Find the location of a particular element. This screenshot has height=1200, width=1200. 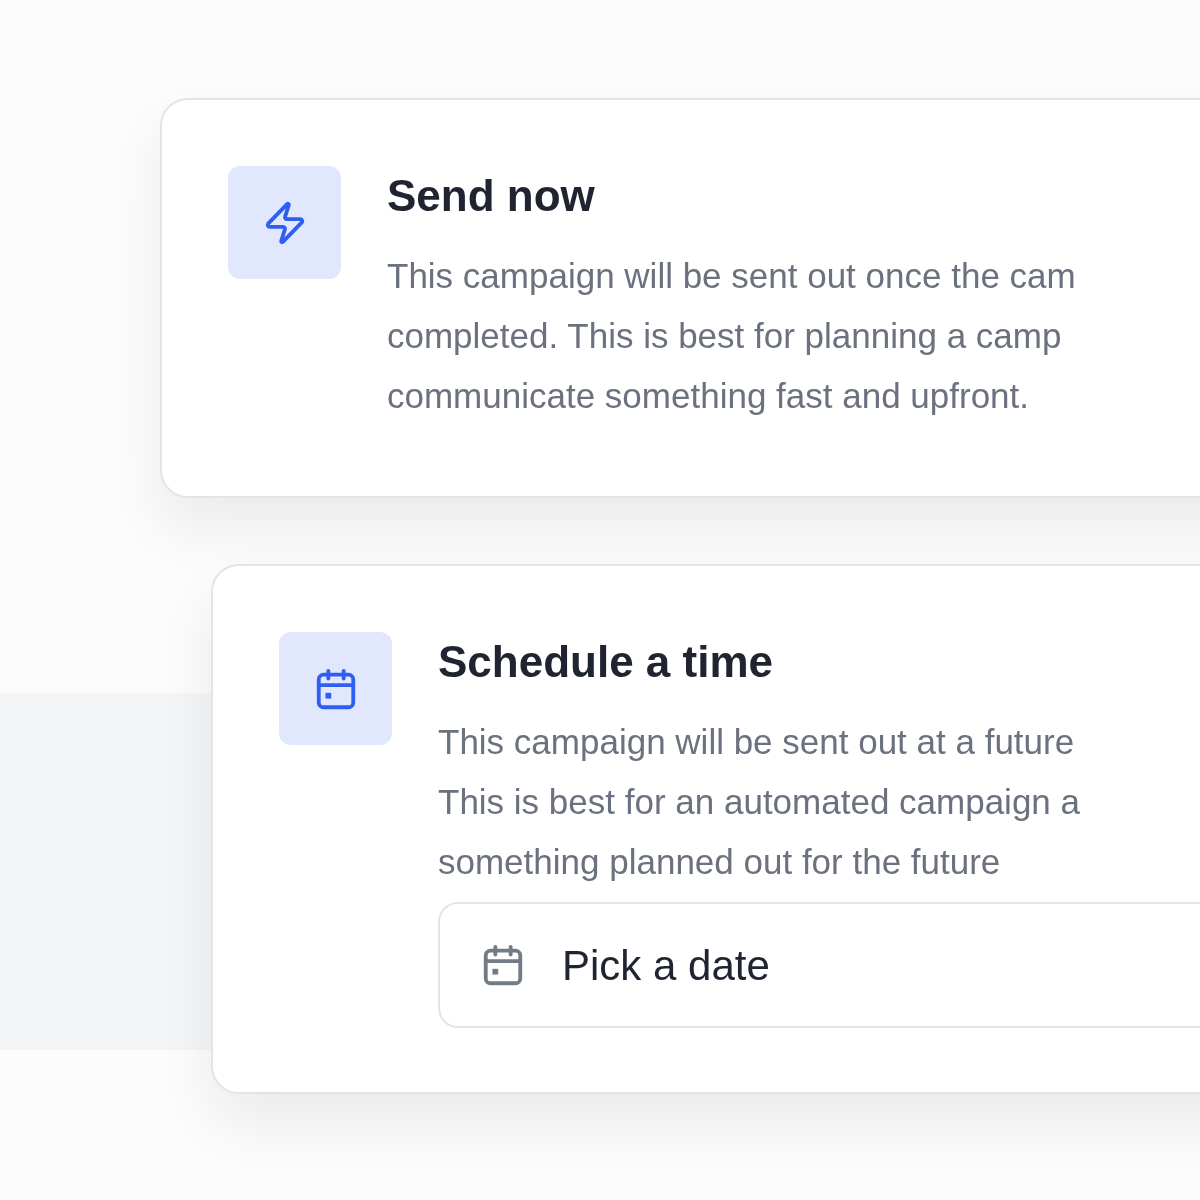

date-field: Pick a date is located at coordinates (819, 965).